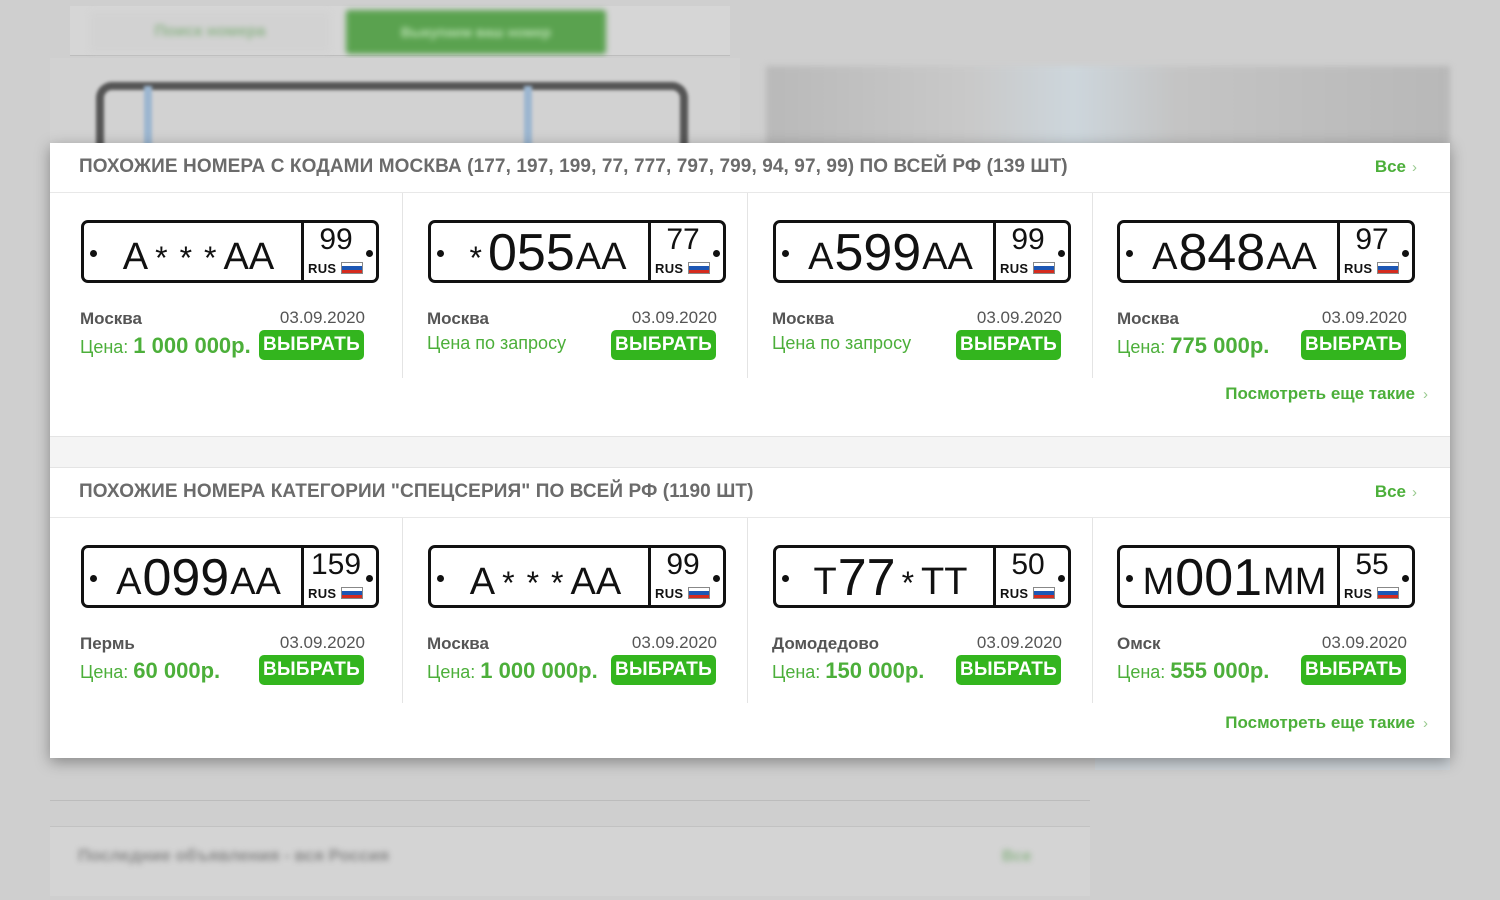 The image size is (1500, 900). What do you see at coordinates (548, 253) in the screenshot?
I see `plate-number: * 055 АА` at bounding box center [548, 253].